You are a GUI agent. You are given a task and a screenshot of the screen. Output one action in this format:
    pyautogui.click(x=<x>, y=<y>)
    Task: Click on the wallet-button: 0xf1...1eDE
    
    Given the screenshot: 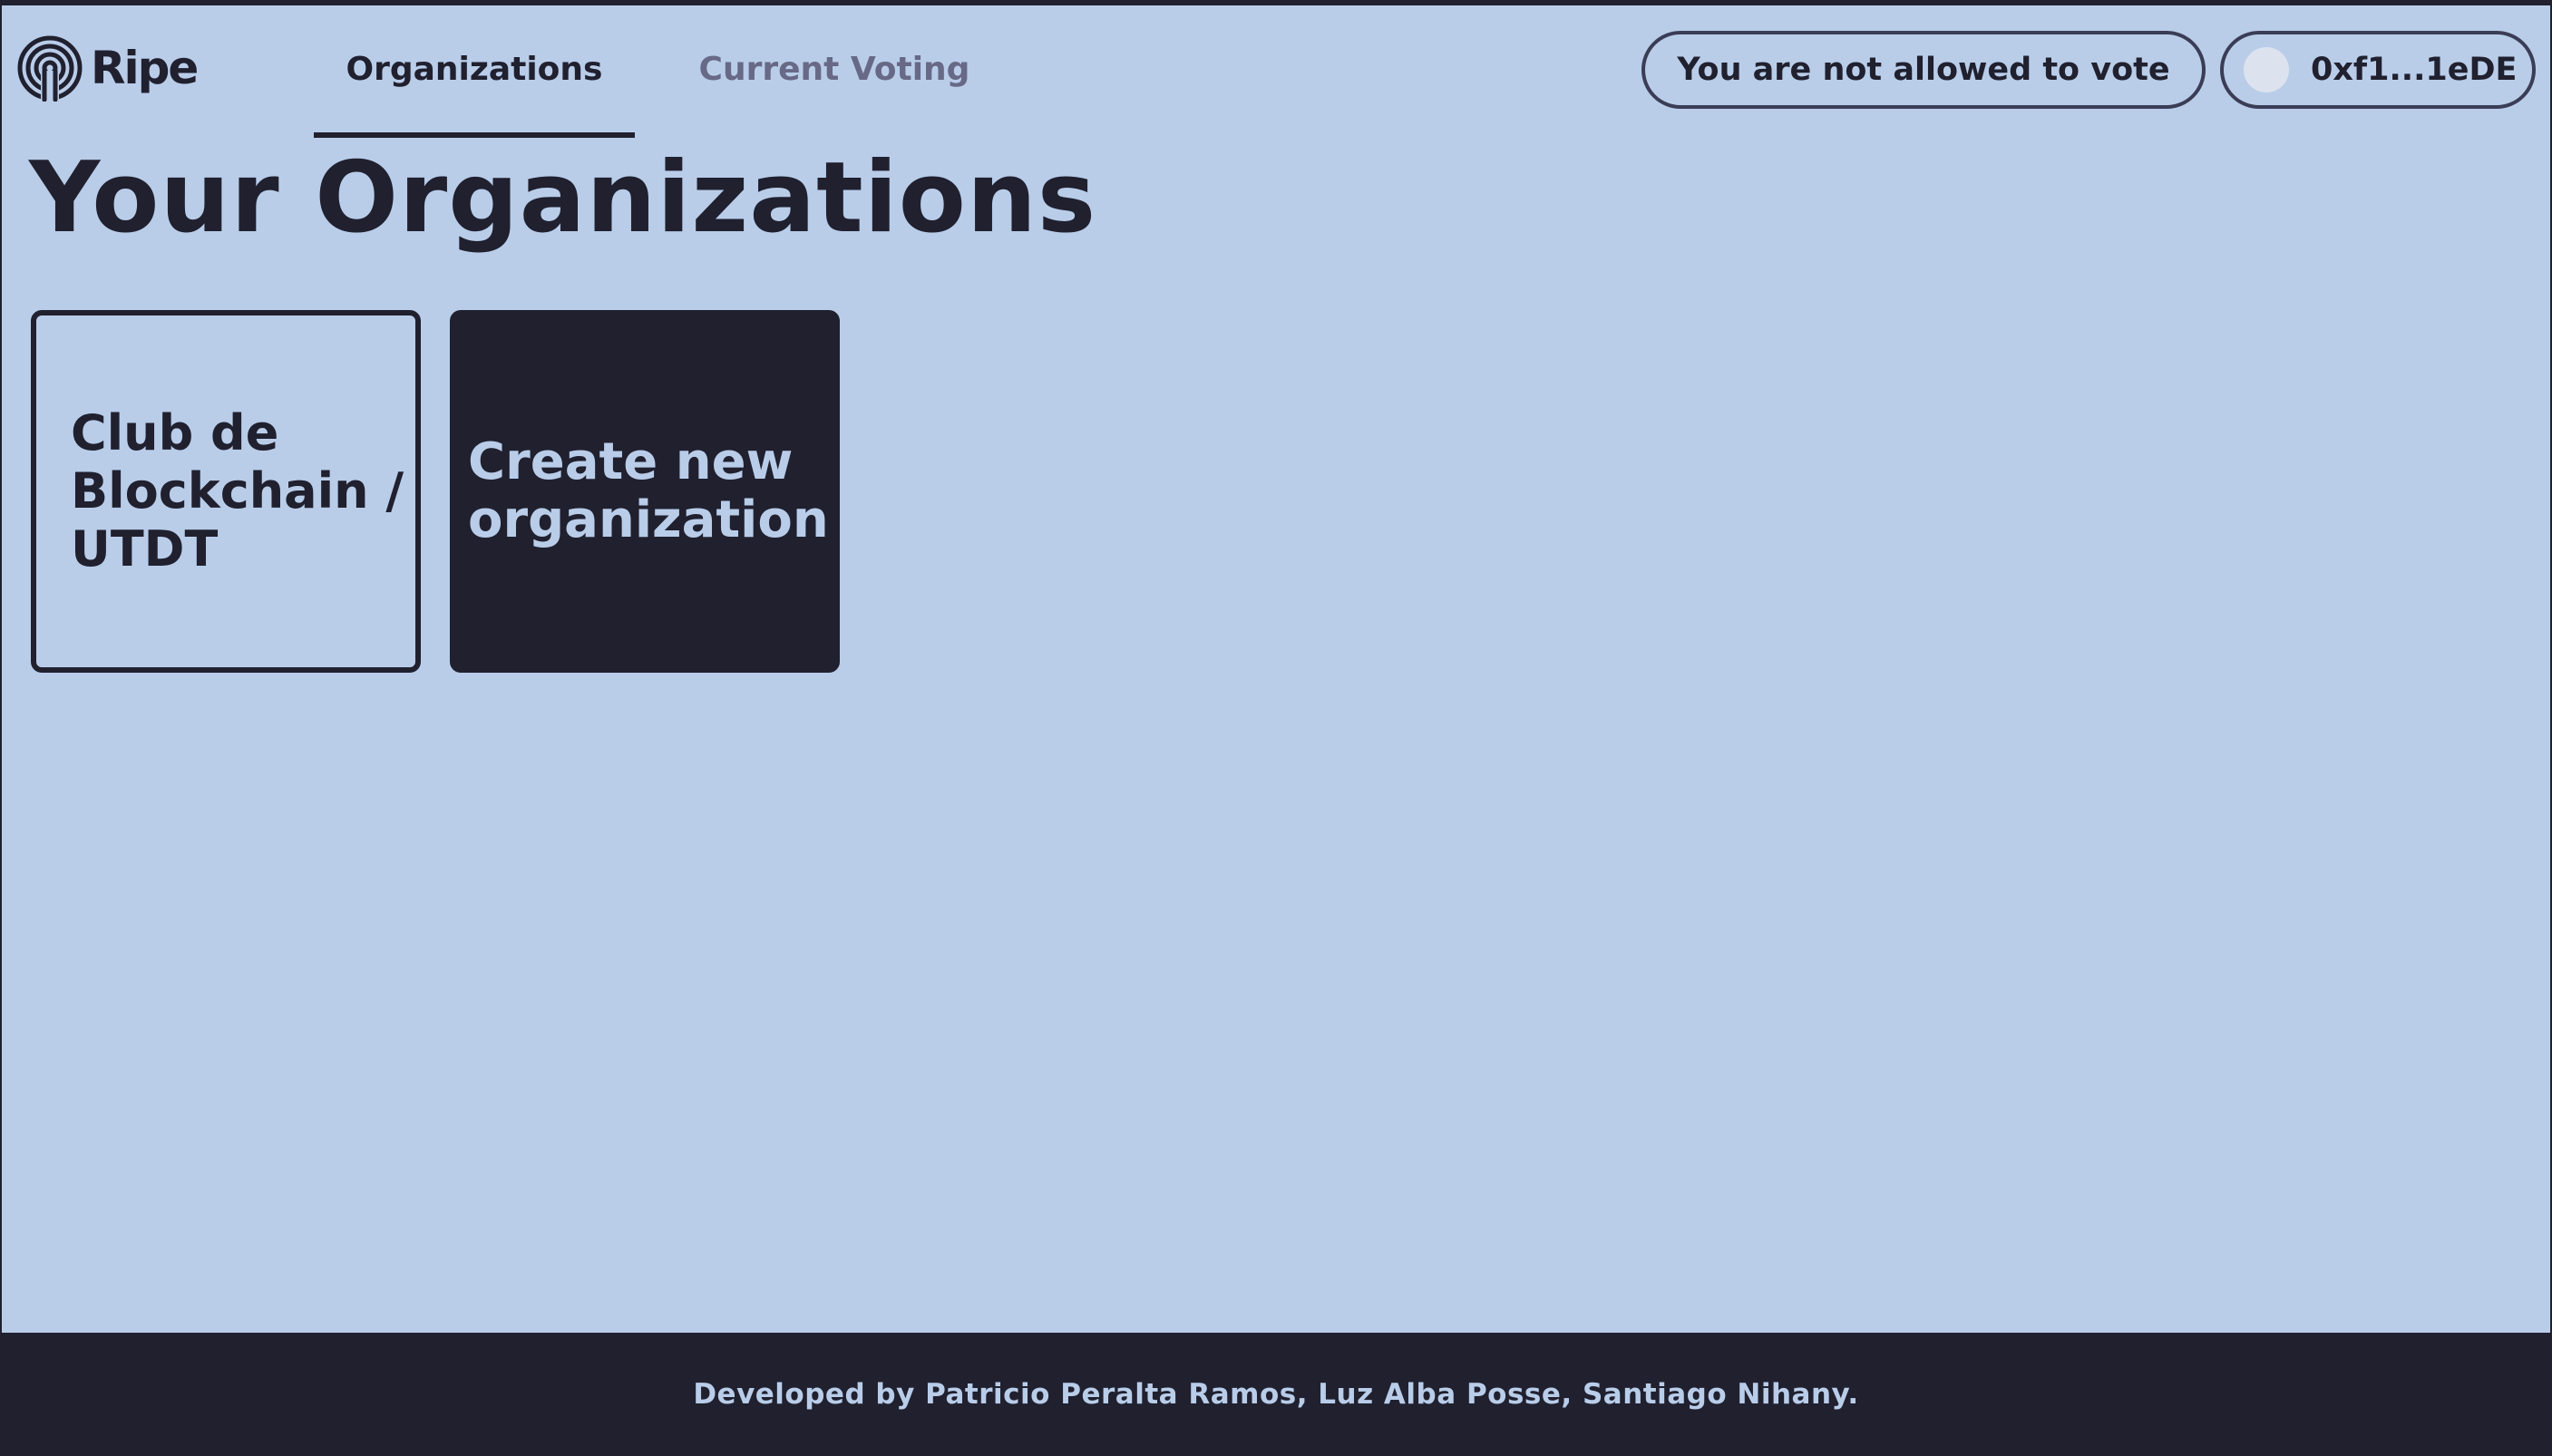 What is the action you would take?
    pyautogui.click(x=2378, y=70)
    